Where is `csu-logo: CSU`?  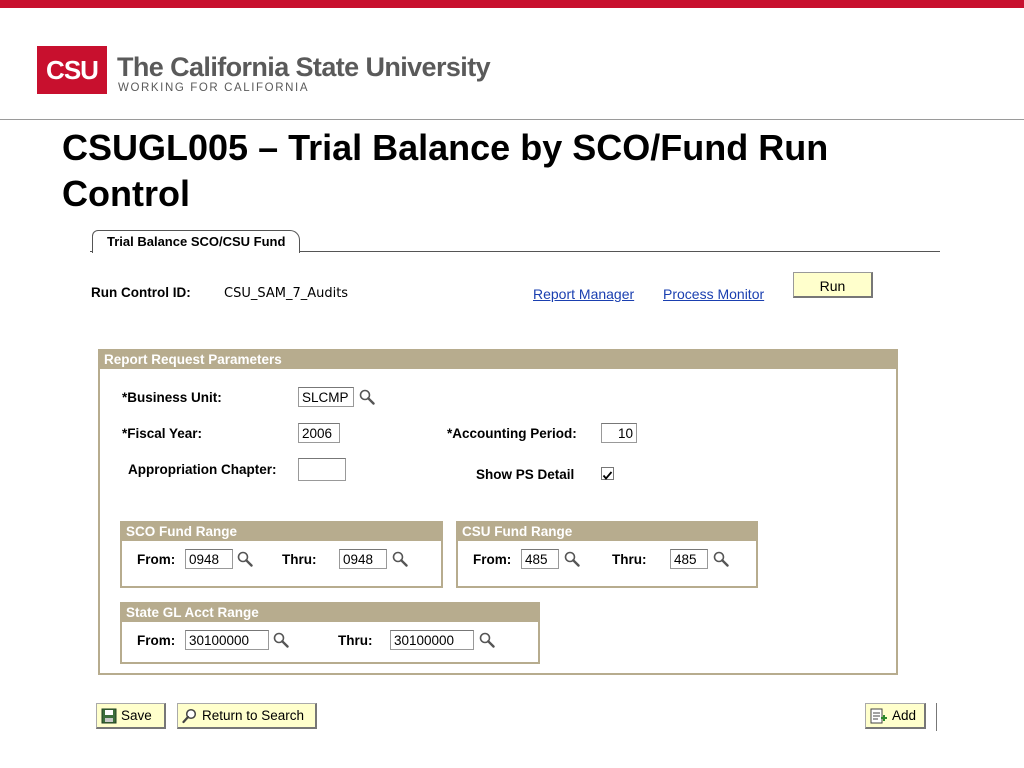
csu-logo: CSU is located at coordinates (72, 70).